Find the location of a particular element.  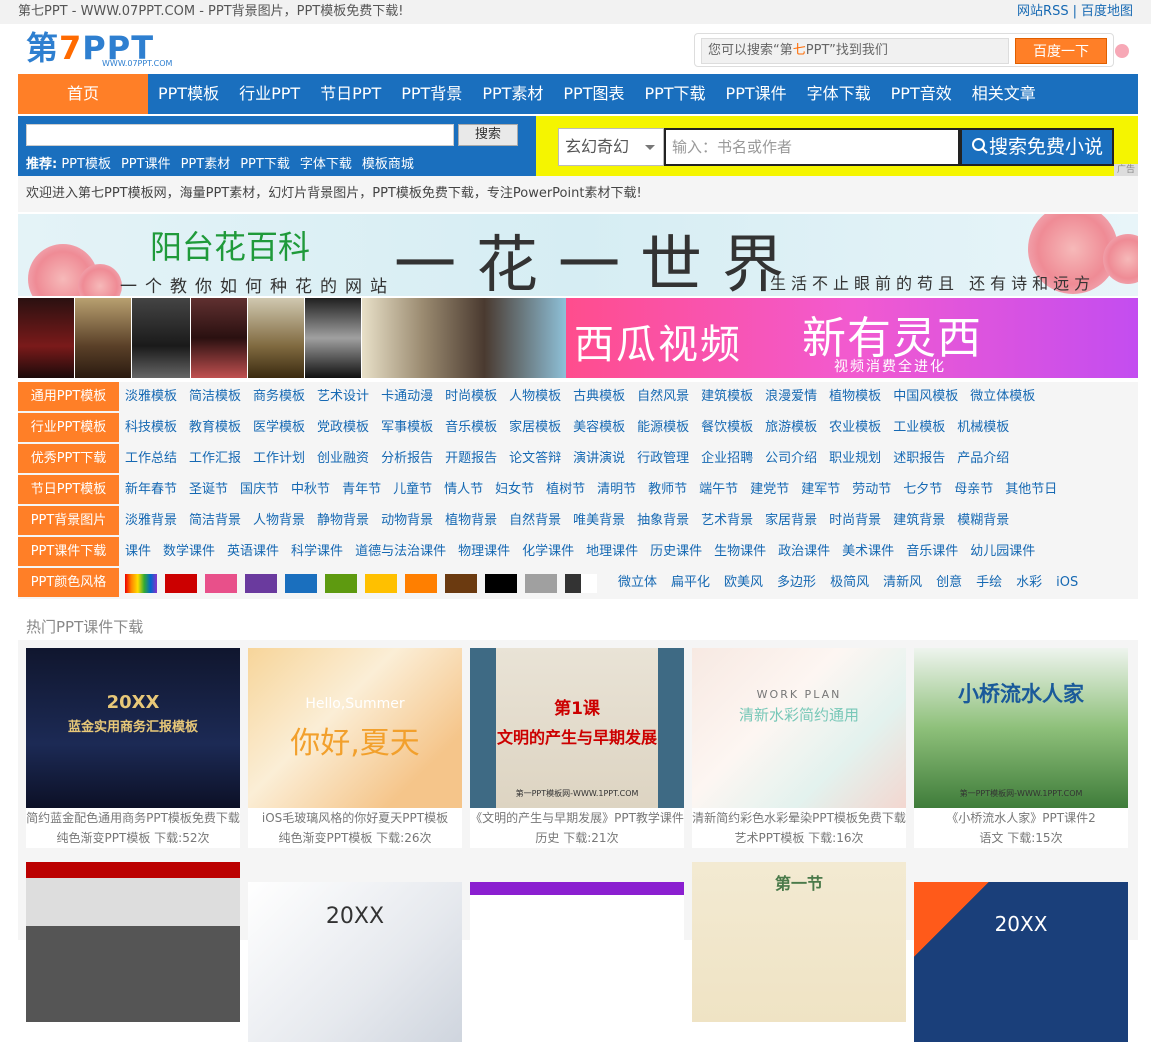

category-link: 自然背景 is located at coordinates (535, 520).